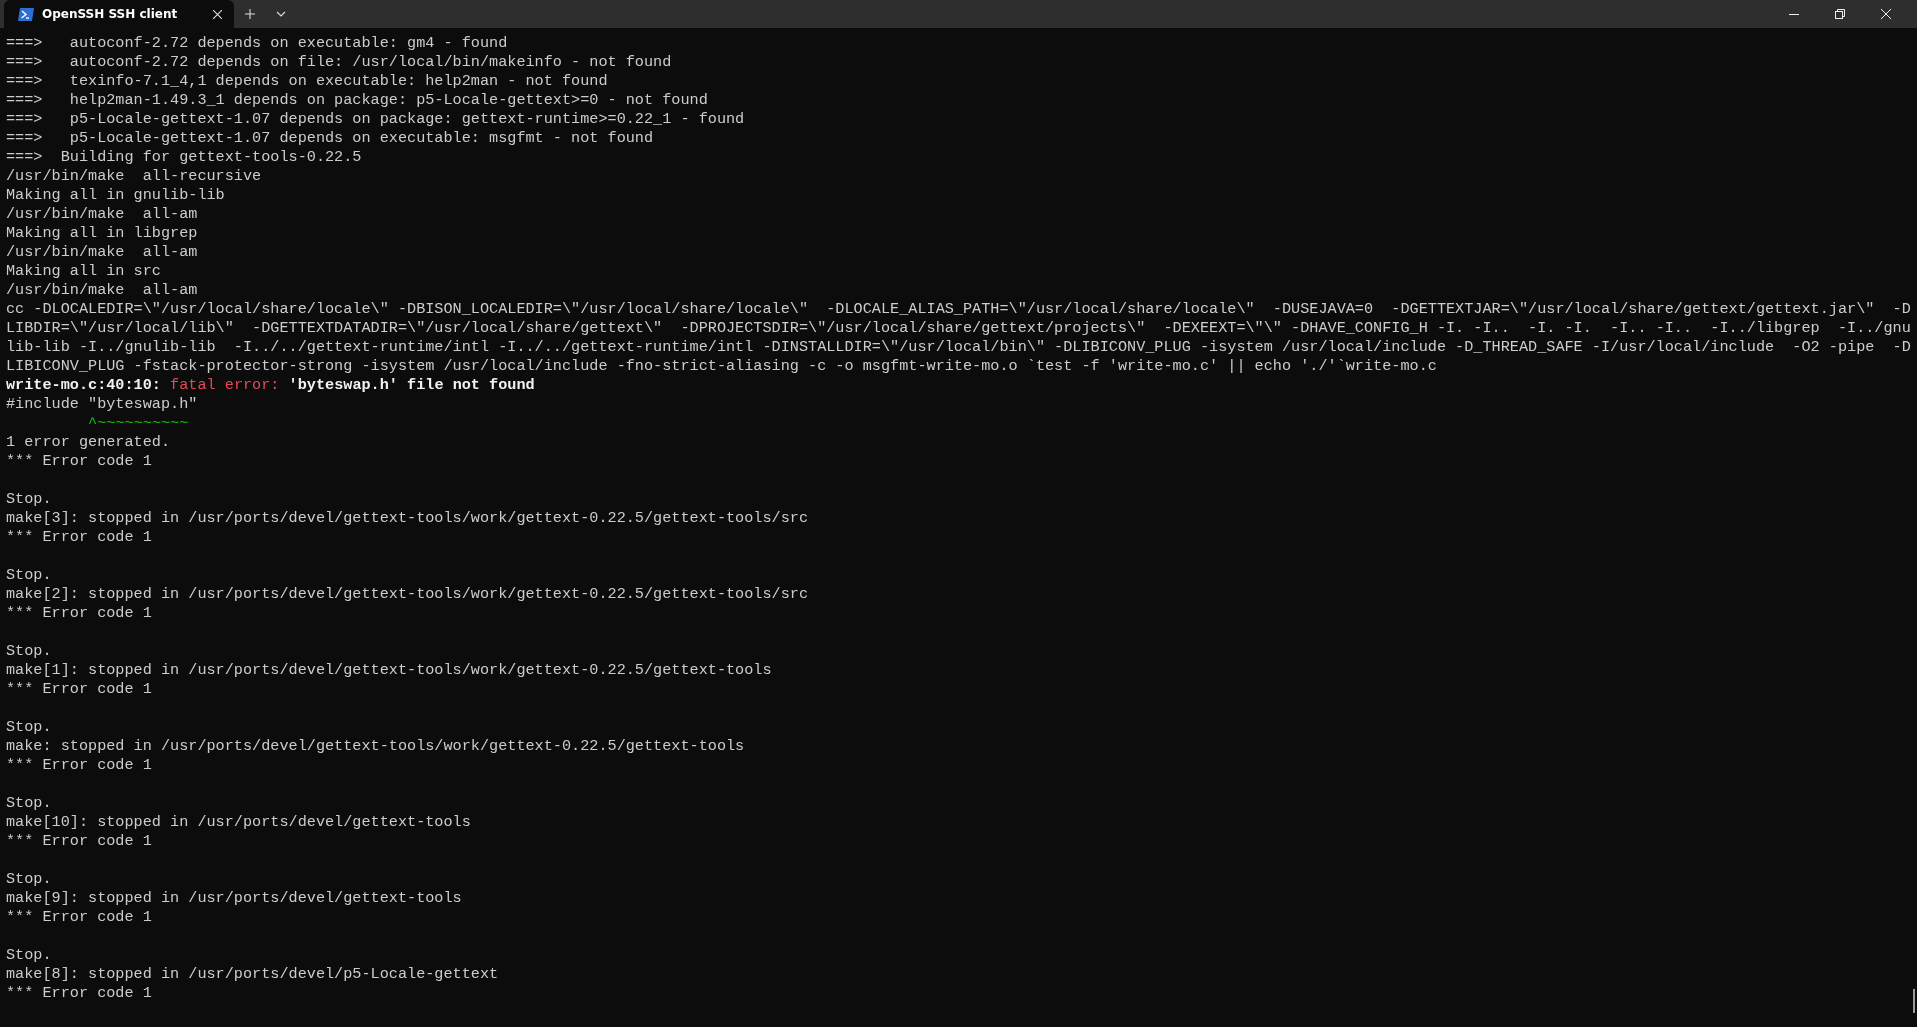  What do you see at coordinates (721, 366) in the screenshot?
I see `terminal-line: LIBICONV_PLUG -fstack-protector-strong -isystem /usr/local/include -fno-strict-aliasing -c -o msgfmt-write-mo.o `test -f 'write-mo.c' || echo './'`write-mo.c` at bounding box center [721, 366].